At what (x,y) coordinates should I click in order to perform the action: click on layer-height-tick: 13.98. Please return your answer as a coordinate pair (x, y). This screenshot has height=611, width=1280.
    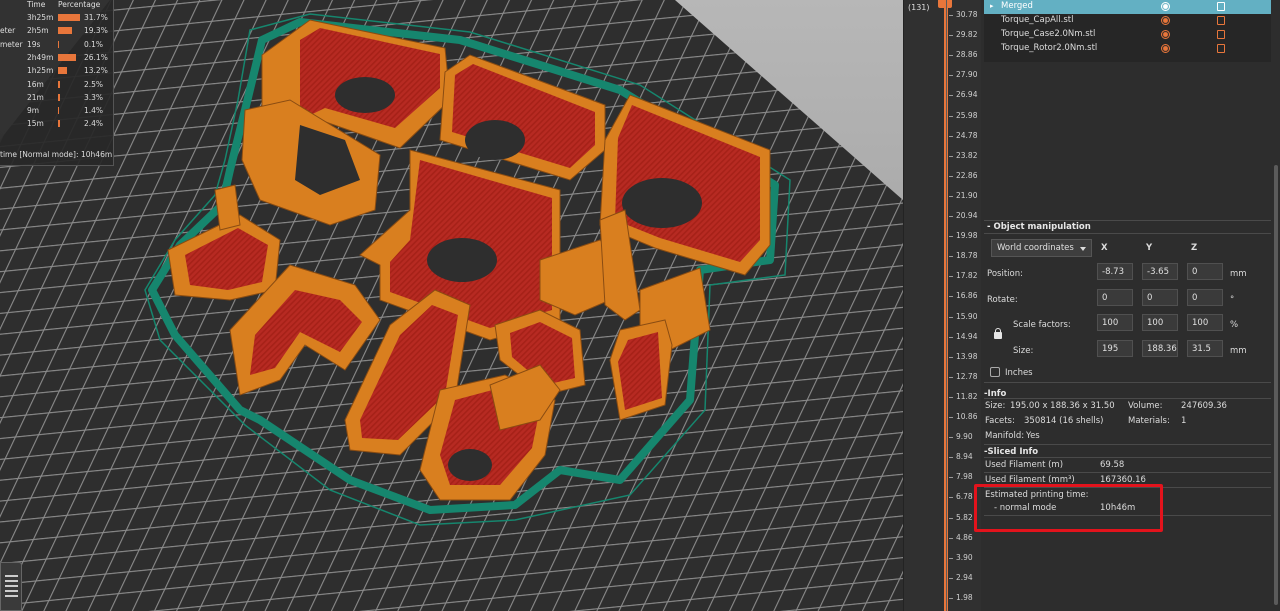
    Looking at the image, I should click on (963, 356).